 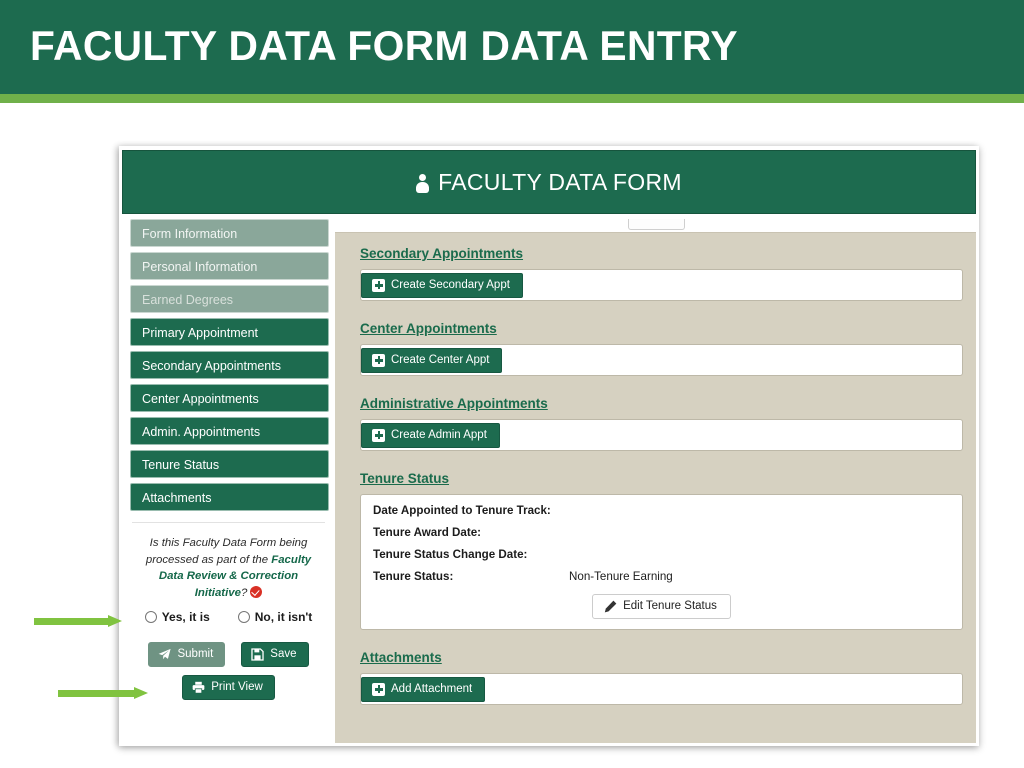 What do you see at coordinates (450, 554) in the screenshot?
I see `tenure-label-status-change-date: Tenure Status Change Date:` at bounding box center [450, 554].